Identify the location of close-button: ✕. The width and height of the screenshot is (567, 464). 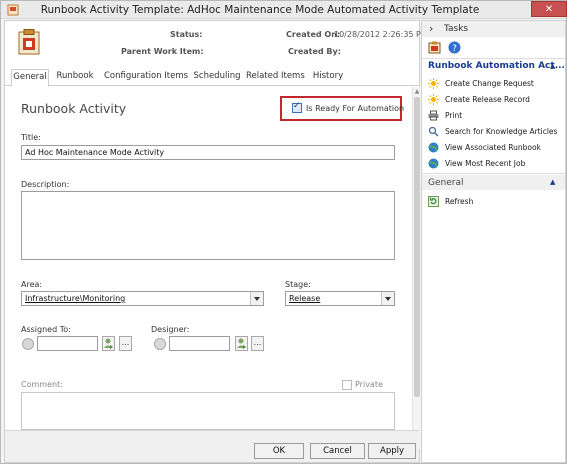
(549, 9).